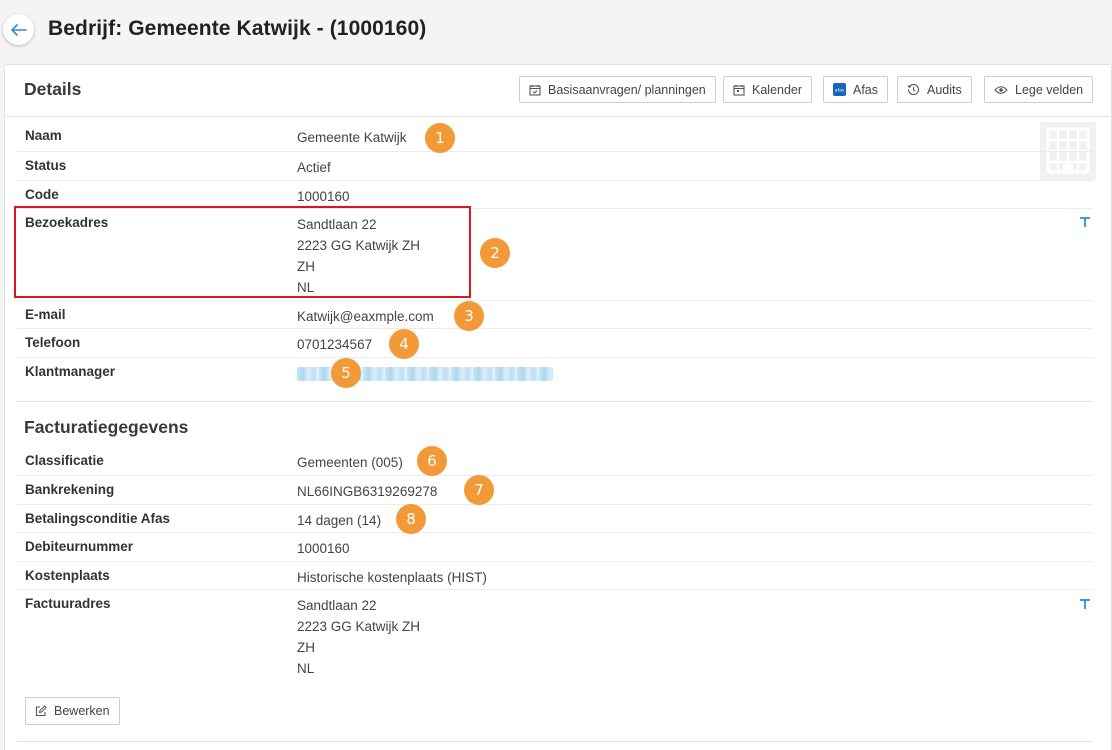 The image size is (1112, 750). I want to click on audits-label: Audits, so click(944, 89).